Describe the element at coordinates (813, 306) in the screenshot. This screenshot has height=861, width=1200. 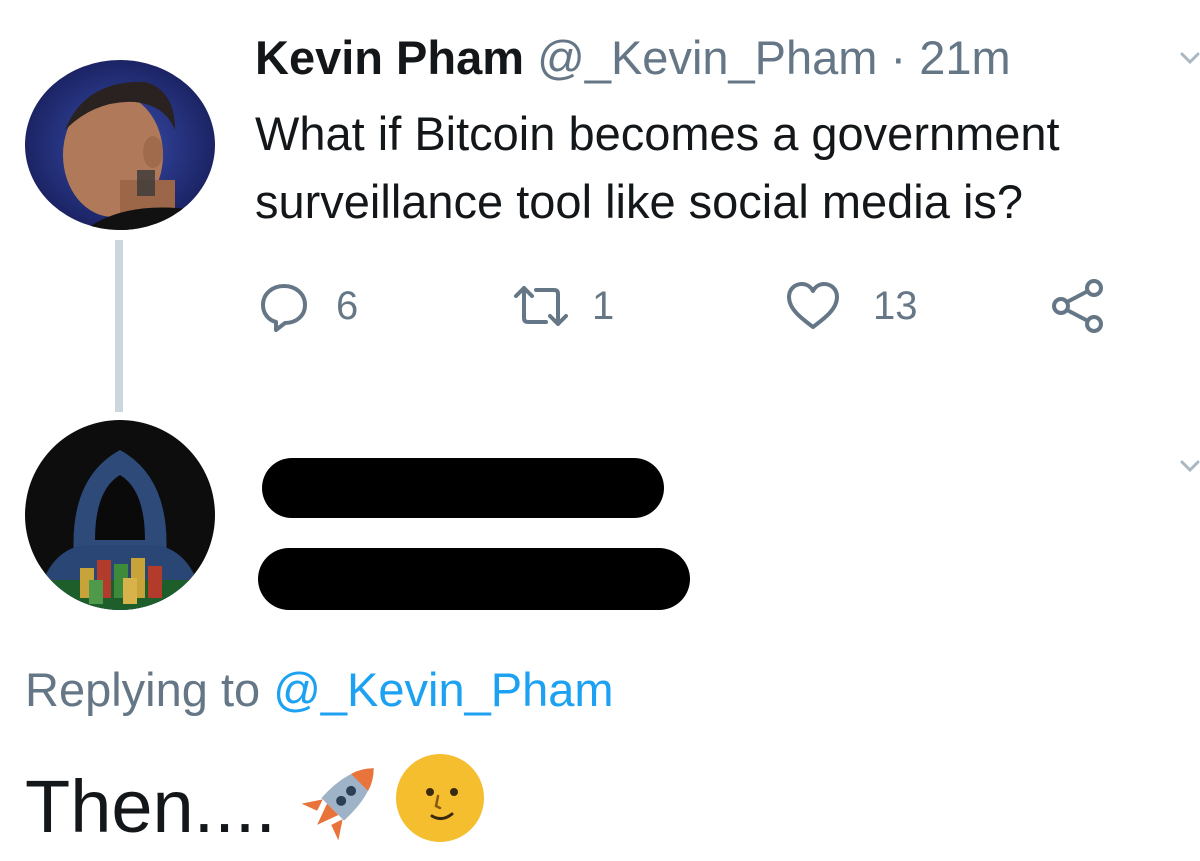
I see `heart-icon` at that location.